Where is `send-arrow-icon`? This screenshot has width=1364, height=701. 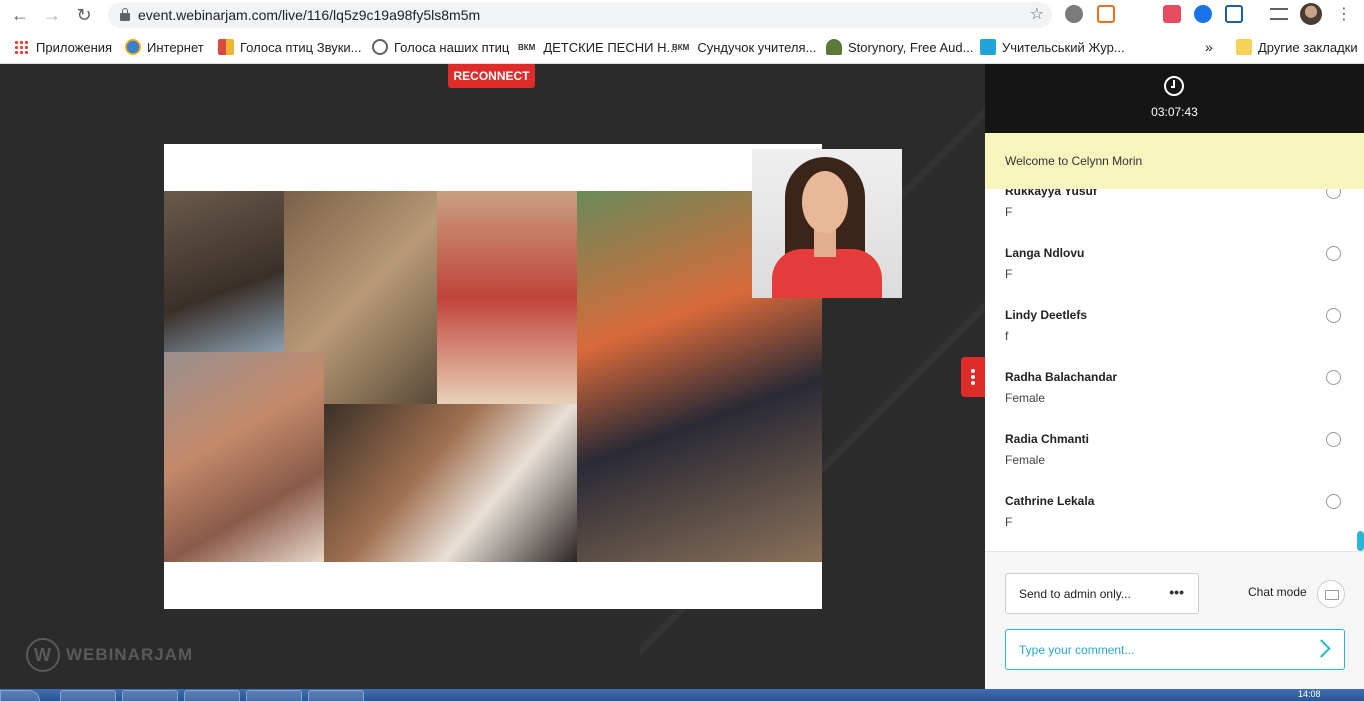 send-arrow-icon is located at coordinates (1321, 648).